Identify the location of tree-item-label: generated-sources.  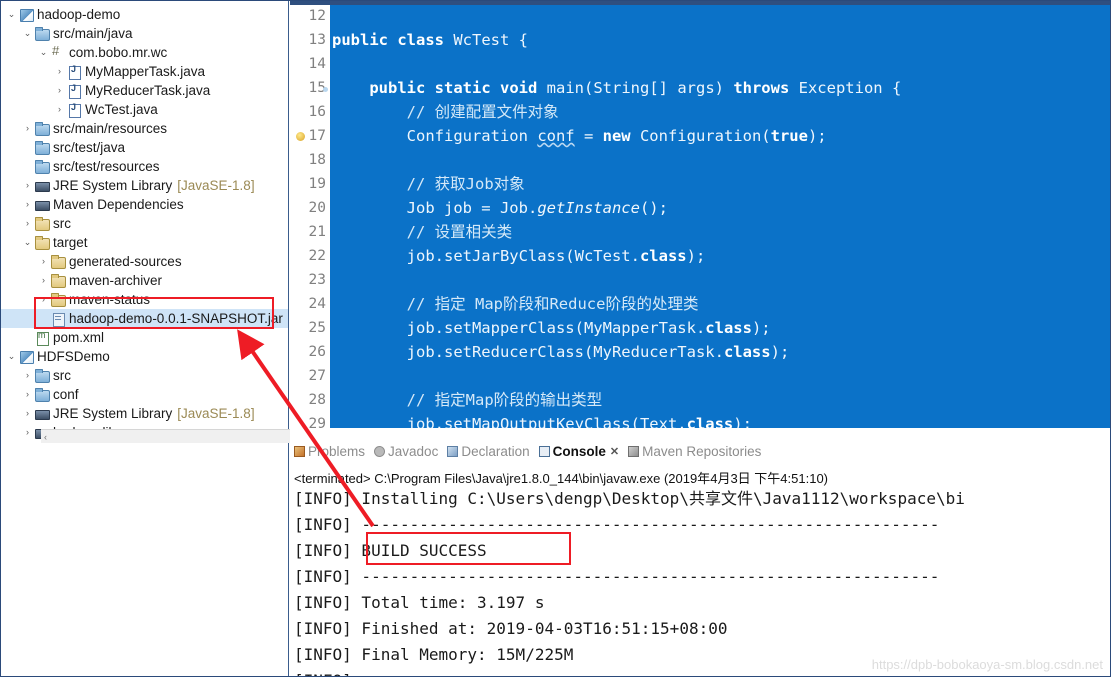
(125, 261).